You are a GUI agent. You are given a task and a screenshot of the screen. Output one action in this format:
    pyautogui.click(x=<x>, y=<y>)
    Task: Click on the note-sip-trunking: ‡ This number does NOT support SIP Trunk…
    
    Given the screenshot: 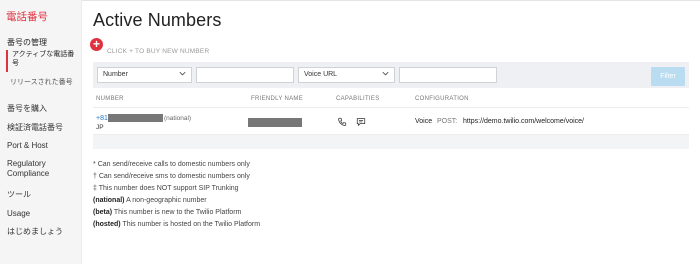 What is the action you would take?
    pyautogui.click(x=166, y=188)
    